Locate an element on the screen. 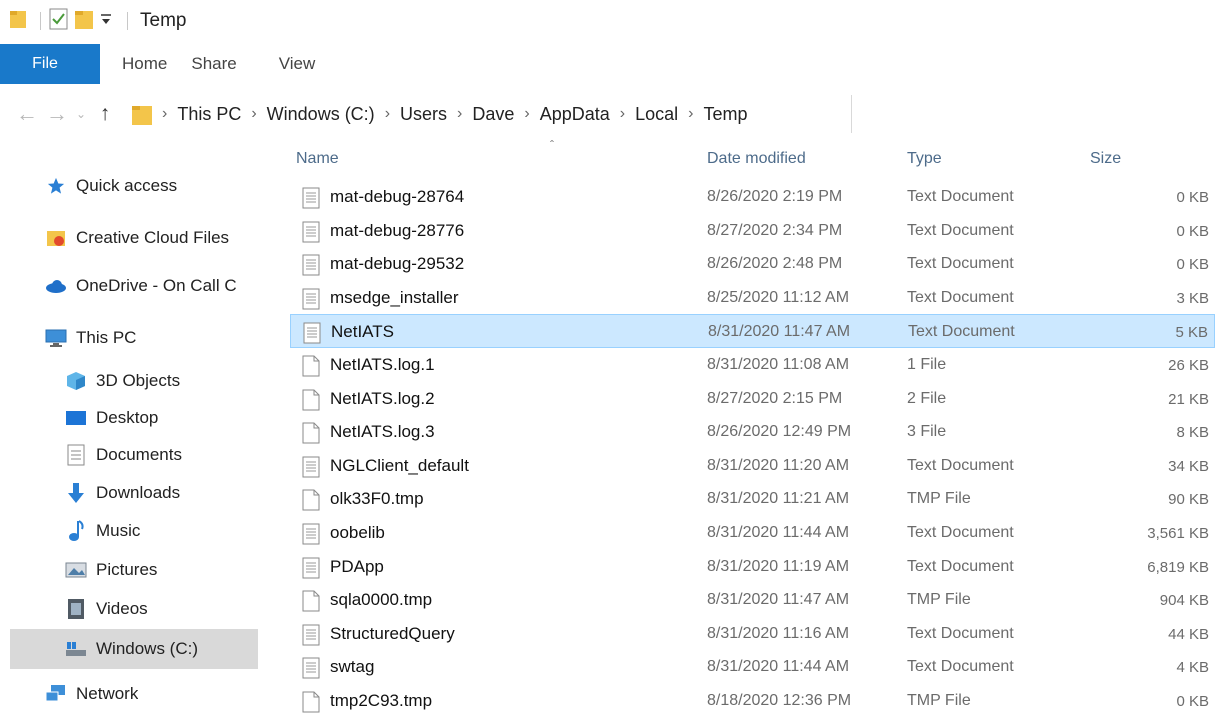  computer-icon is located at coordinates (56, 338).